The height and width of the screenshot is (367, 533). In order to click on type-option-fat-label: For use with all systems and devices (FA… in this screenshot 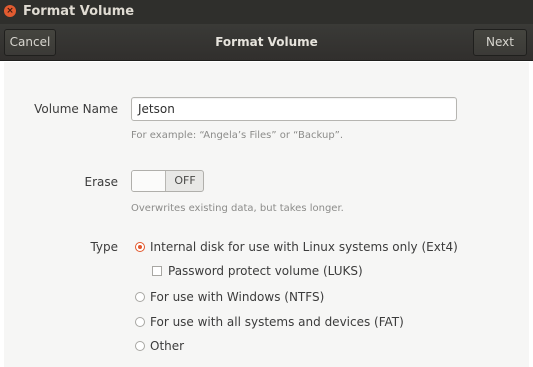, I will do `click(277, 322)`.